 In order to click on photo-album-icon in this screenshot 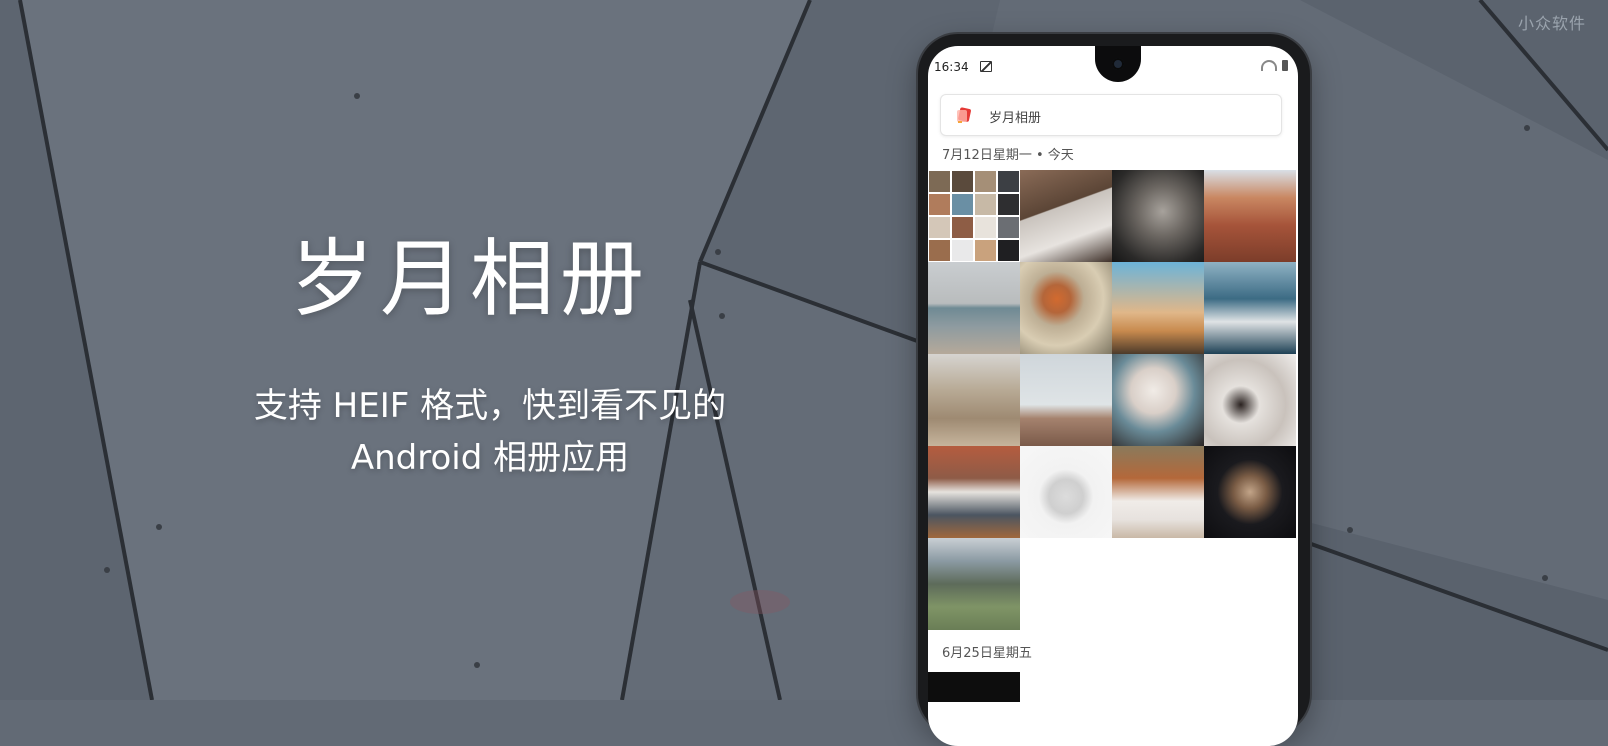, I will do `click(964, 115)`.